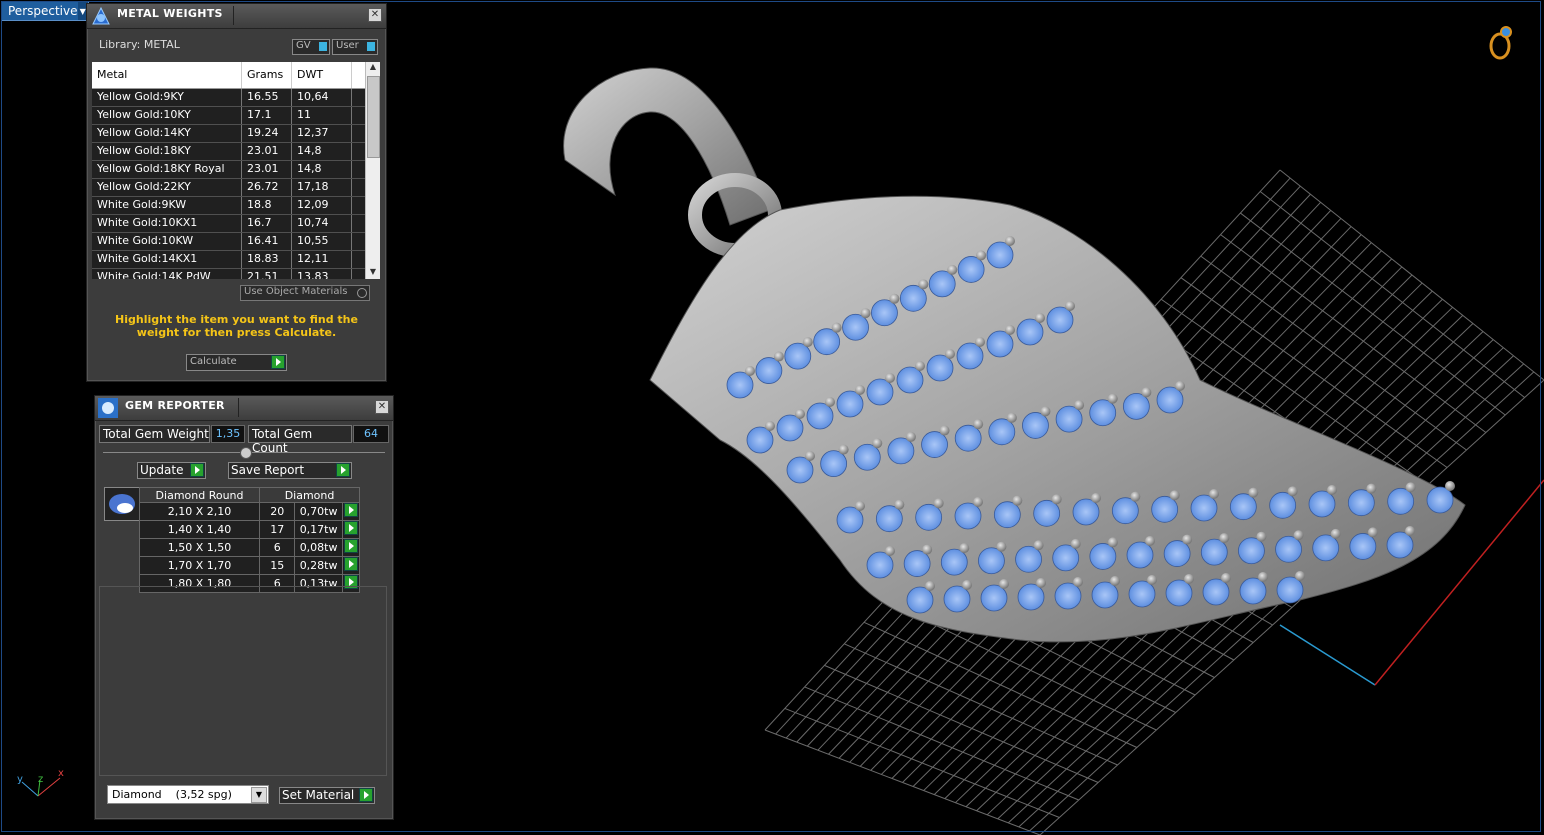 The width and height of the screenshot is (1544, 835). I want to click on table-row: White Gold:10KW 16.41 10,55, so click(236, 242).